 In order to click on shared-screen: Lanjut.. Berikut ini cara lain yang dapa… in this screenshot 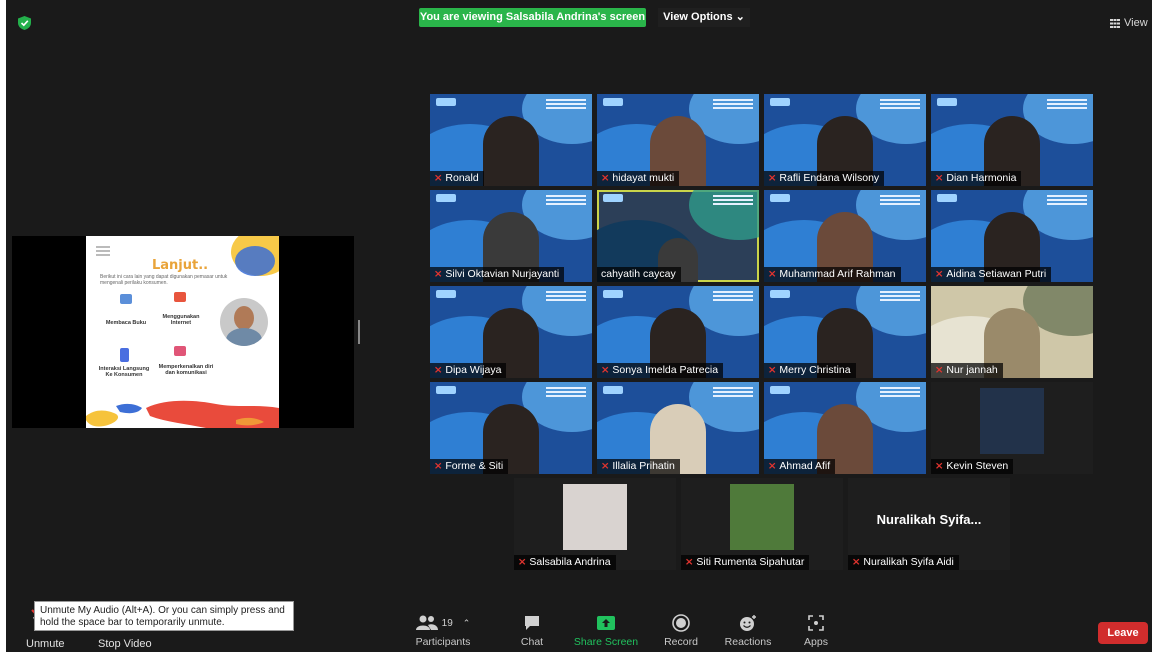, I will do `click(183, 332)`.